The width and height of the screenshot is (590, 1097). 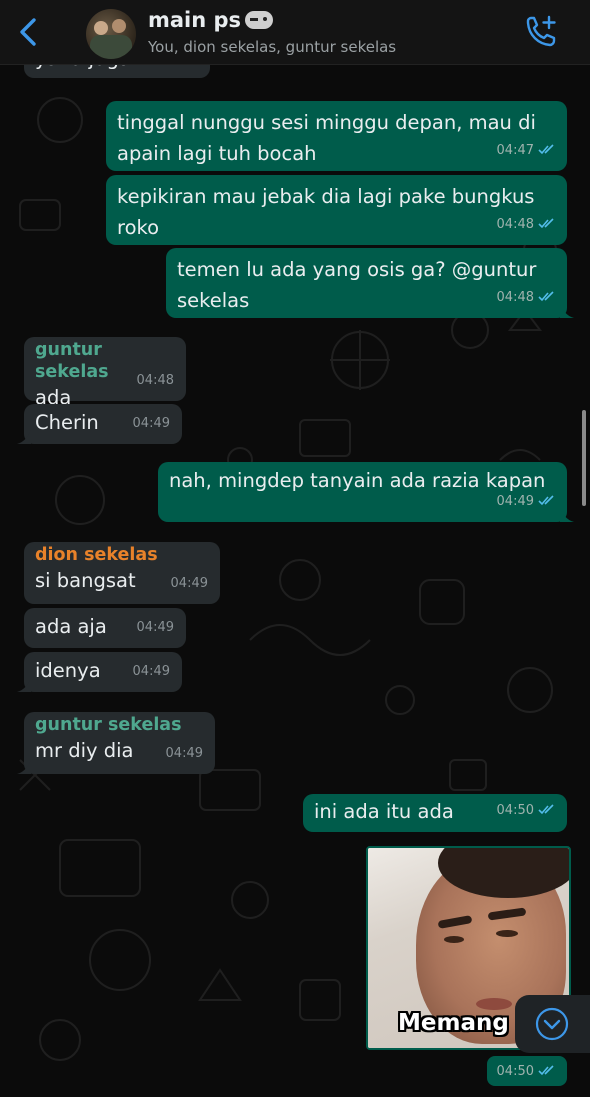 What do you see at coordinates (122, 555) in the screenshot?
I see `sender-name: dion sekelas` at bounding box center [122, 555].